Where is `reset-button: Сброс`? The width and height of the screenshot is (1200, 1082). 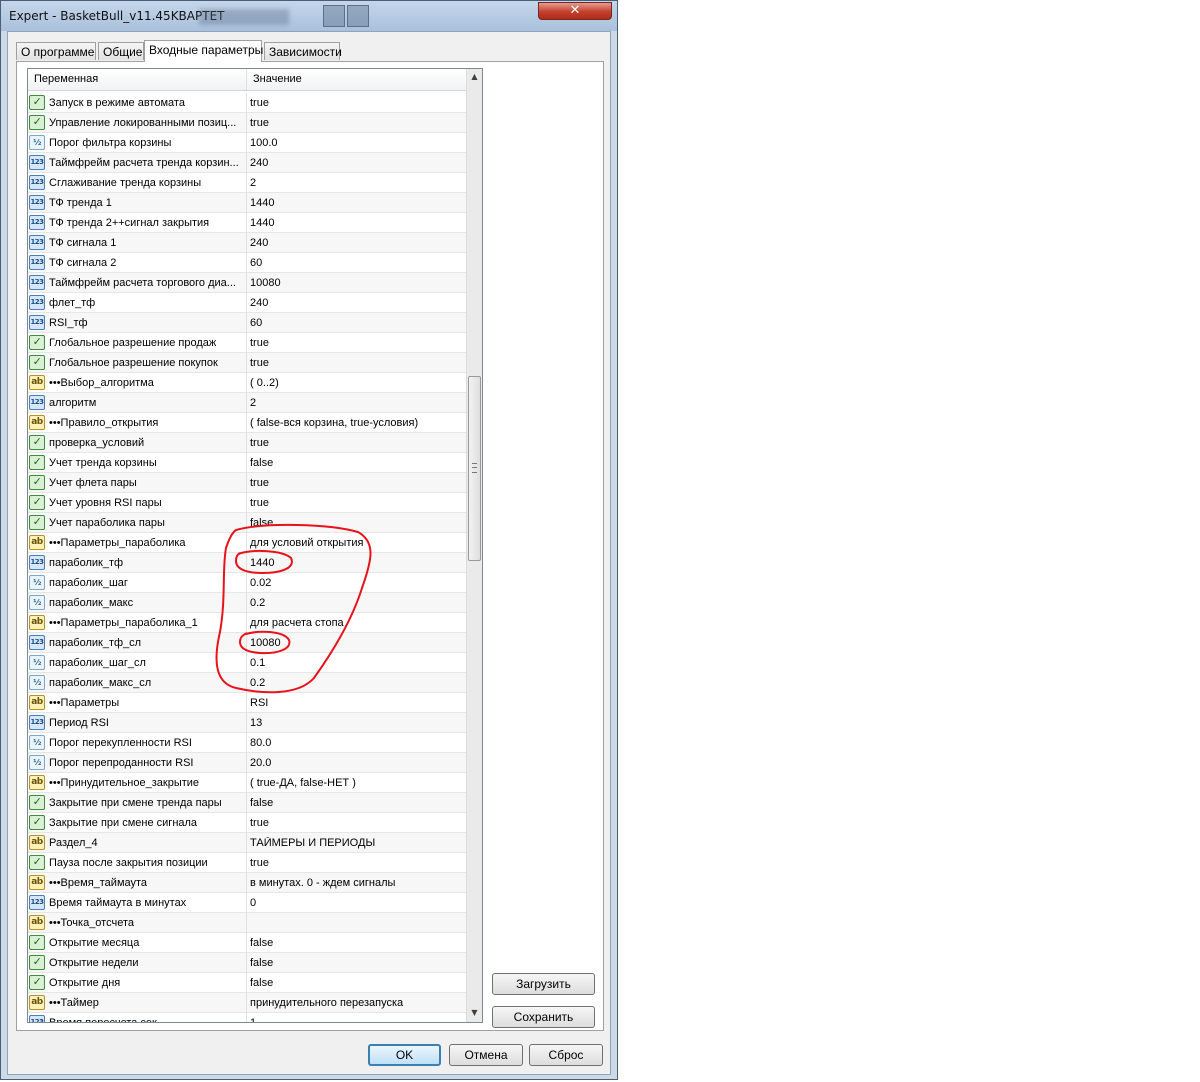
reset-button: Сброс is located at coordinates (566, 1055).